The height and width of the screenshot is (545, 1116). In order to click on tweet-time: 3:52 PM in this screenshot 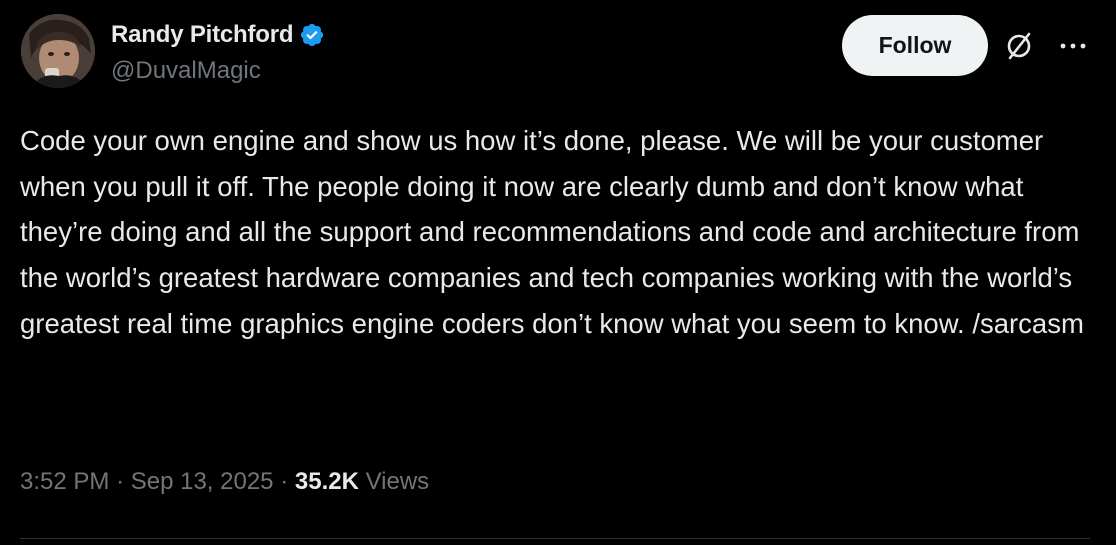, I will do `click(64, 482)`.